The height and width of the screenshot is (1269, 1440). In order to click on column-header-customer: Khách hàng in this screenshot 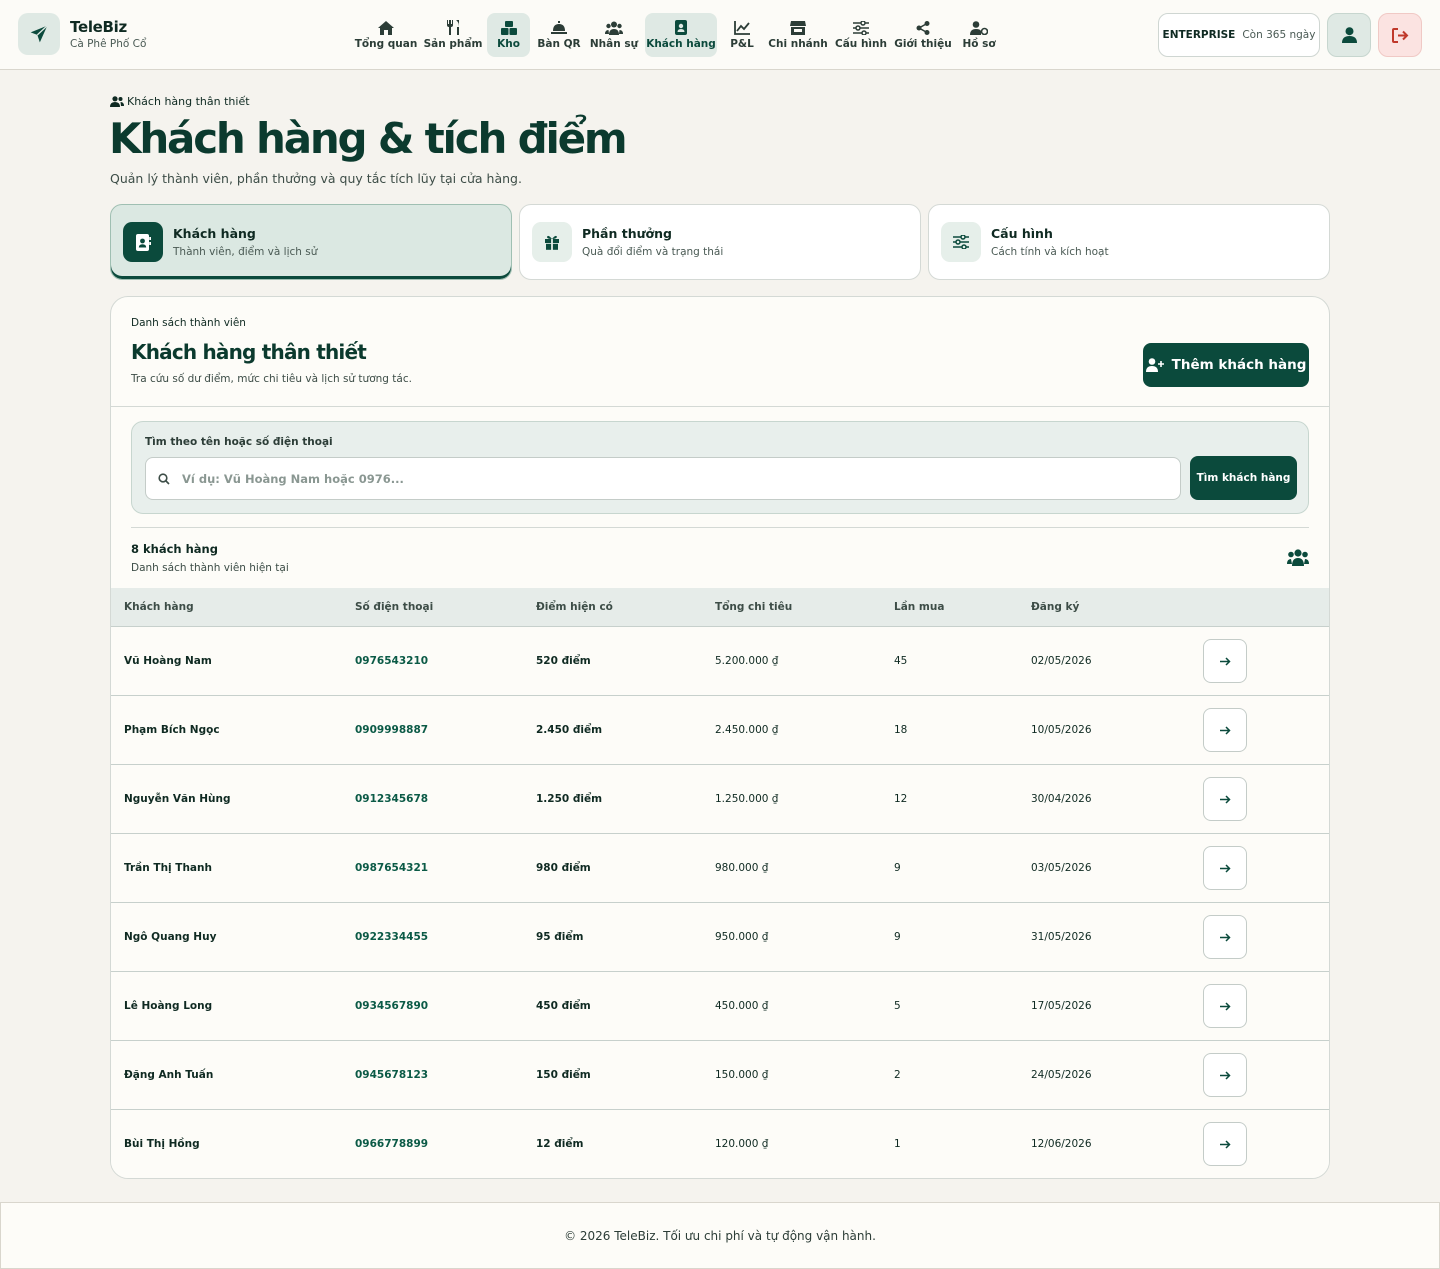, I will do `click(159, 607)`.